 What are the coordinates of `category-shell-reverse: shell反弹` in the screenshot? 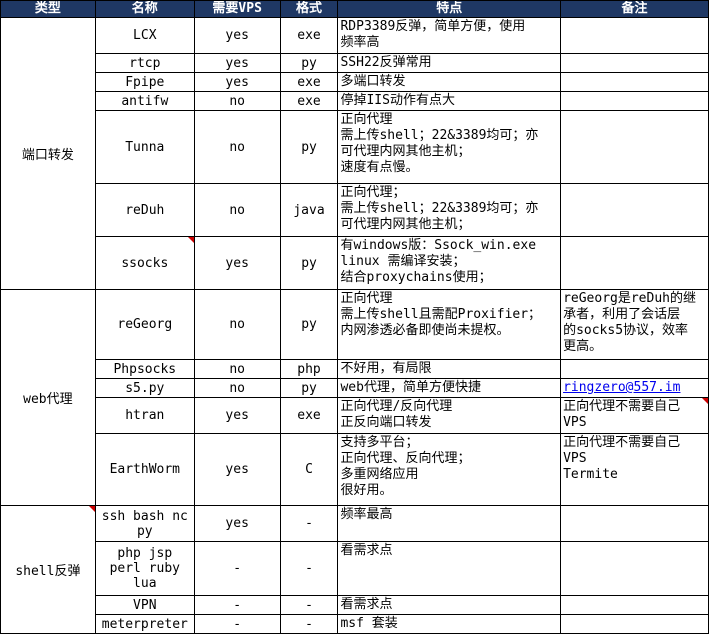 It's located at (48, 569).